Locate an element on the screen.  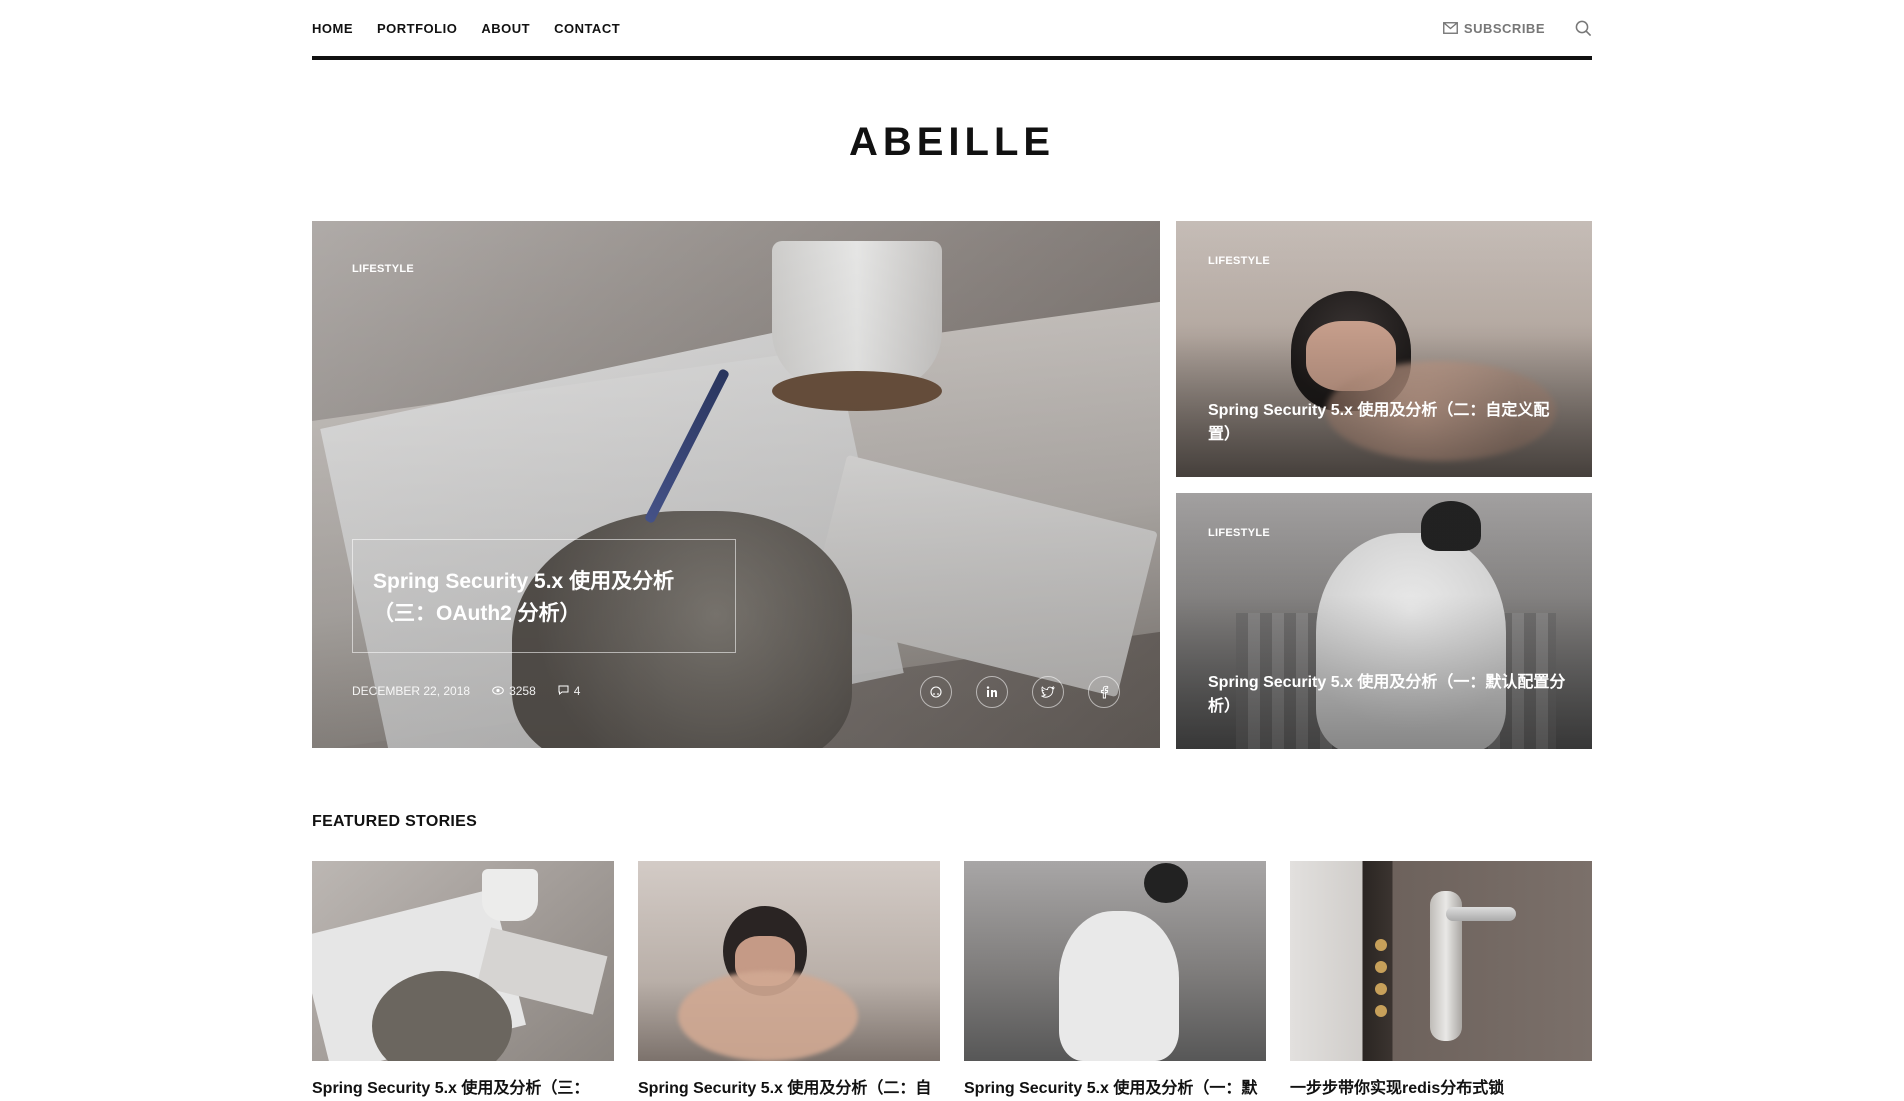
main-menu: HOME PORTFOLIO ABOUT CONTACT is located at coordinates (466, 28).